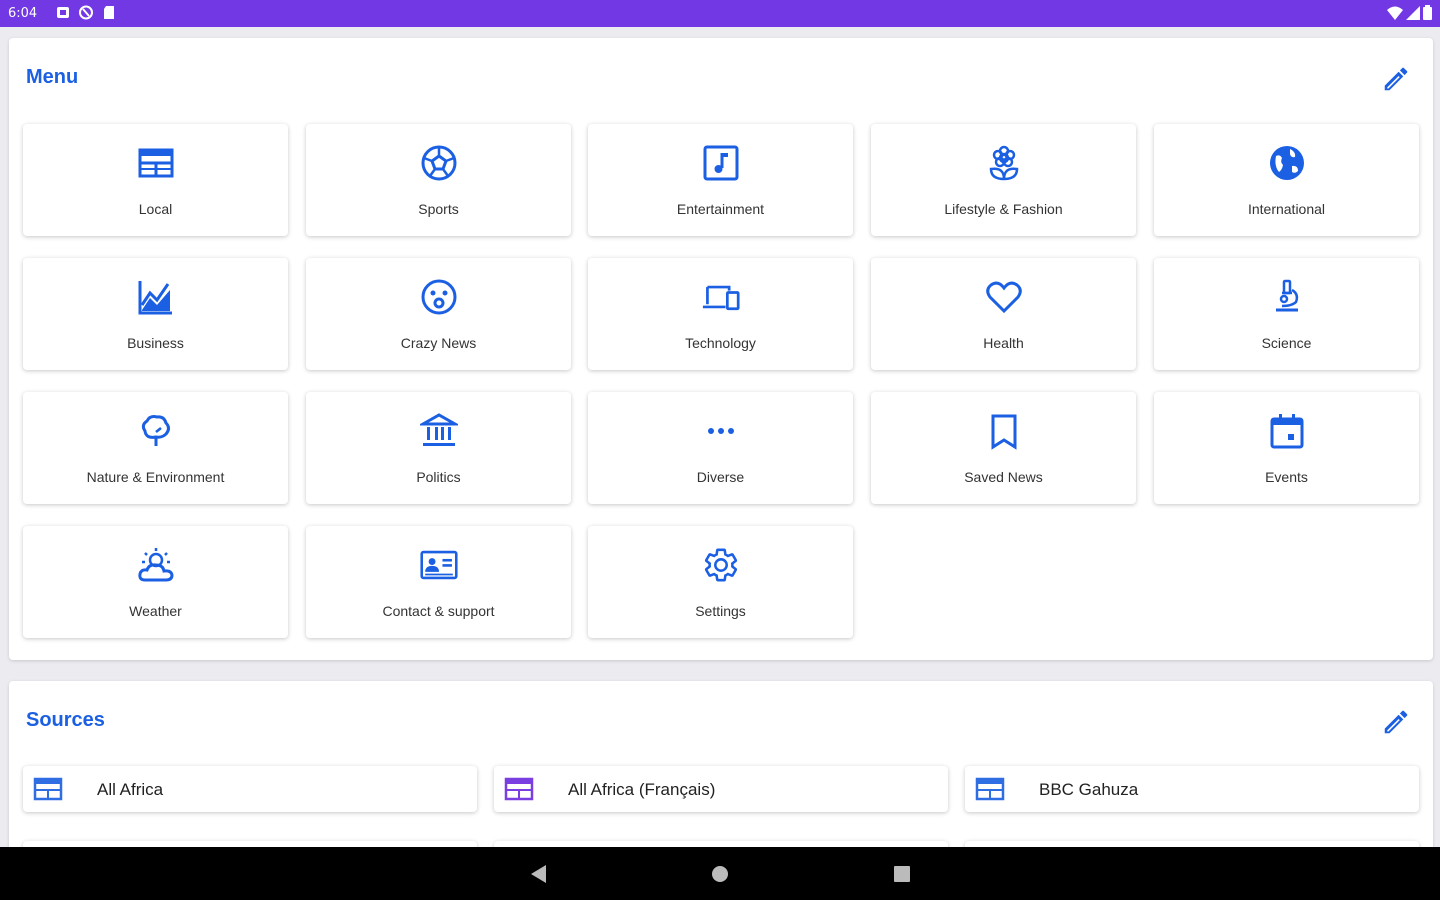 The image size is (1440, 900). Describe the element at coordinates (1003, 209) in the screenshot. I see `menu-item-label: Lifestyle & Fashion` at that location.